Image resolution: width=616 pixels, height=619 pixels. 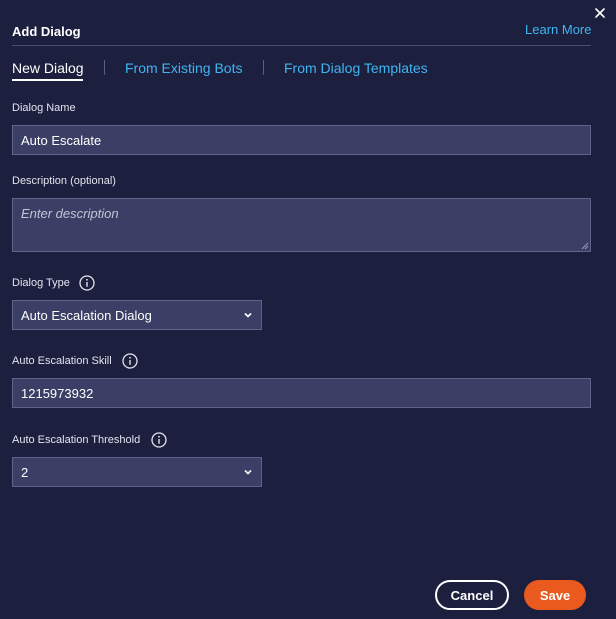 I want to click on escalation-threshold-select: 2, so click(x=137, y=472).